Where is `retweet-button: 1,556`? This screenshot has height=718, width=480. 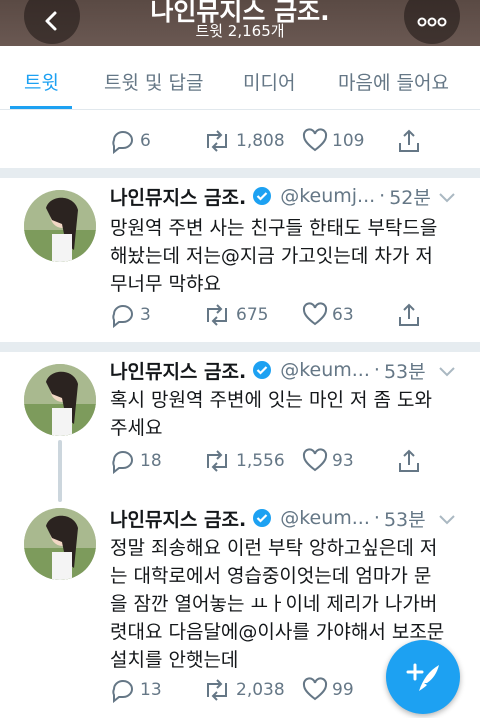
retweet-button: 1,556 is located at coordinates (243, 461).